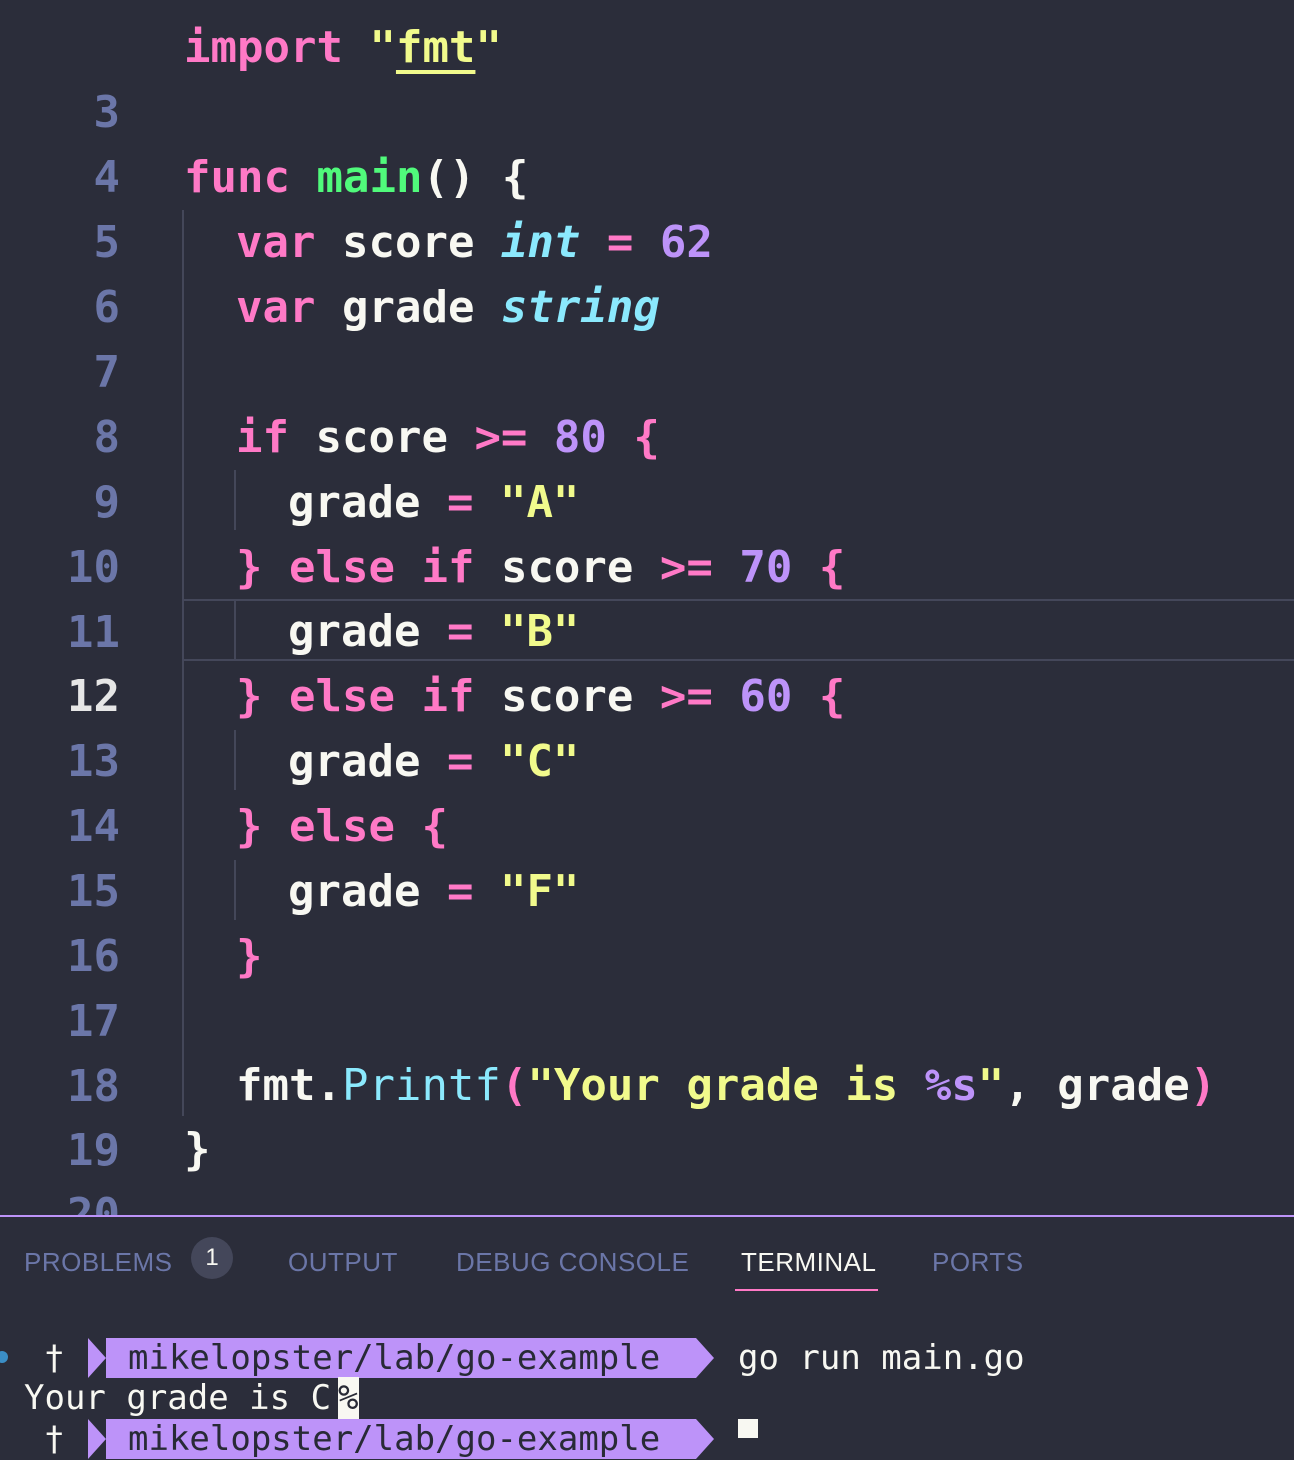 The height and width of the screenshot is (1460, 1294). What do you see at coordinates (881, 1358) in the screenshot?
I see `terminal-command: go run main.go` at bounding box center [881, 1358].